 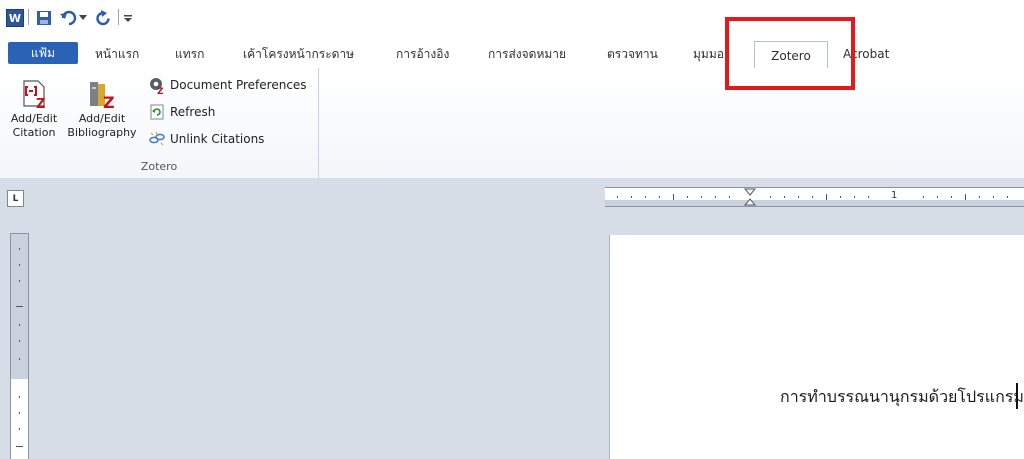 I want to click on zotero-tab-highlight, so click(x=790, y=53).